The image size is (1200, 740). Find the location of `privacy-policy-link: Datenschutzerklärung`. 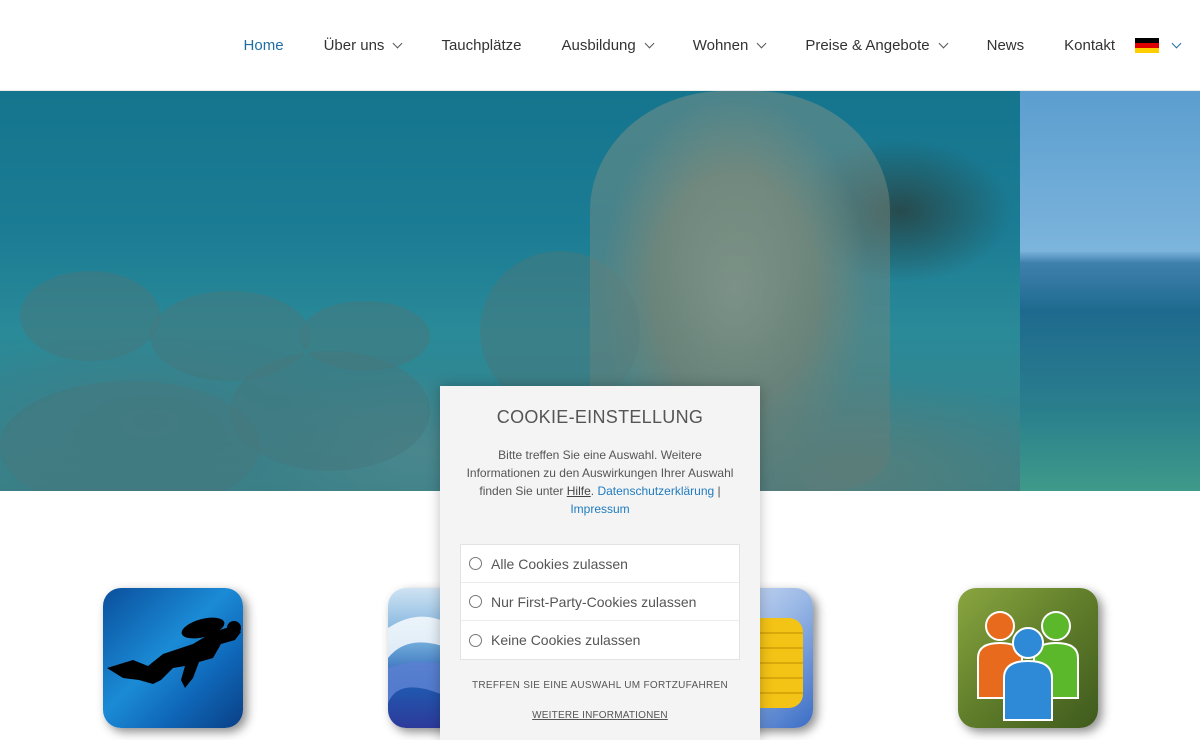

privacy-policy-link: Datenschutzerklärung is located at coordinates (655, 491).